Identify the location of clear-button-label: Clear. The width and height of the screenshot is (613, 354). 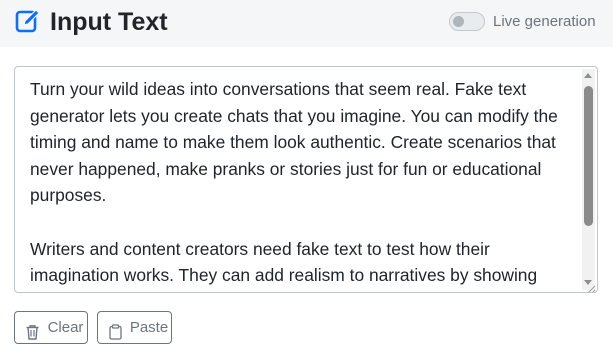
(65, 327).